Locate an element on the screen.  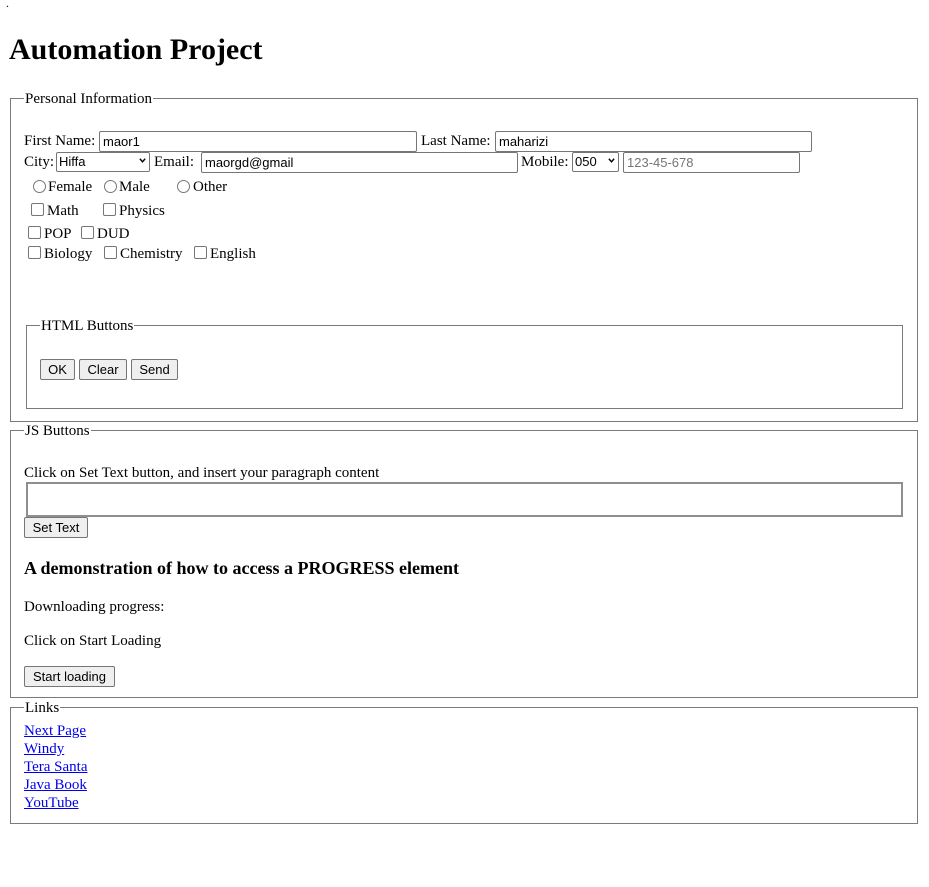
city-selected-value: Hiffa is located at coordinates (72, 161).